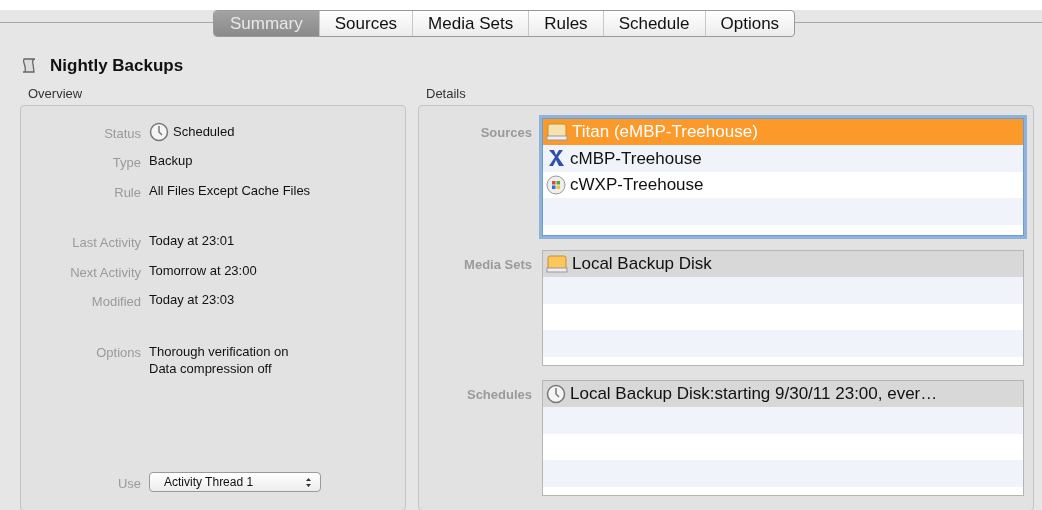 This screenshot has height=510, width=1042. Describe the element at coordinates (505, 132) in the screenshot. I see `list-label: Sources` at that location.